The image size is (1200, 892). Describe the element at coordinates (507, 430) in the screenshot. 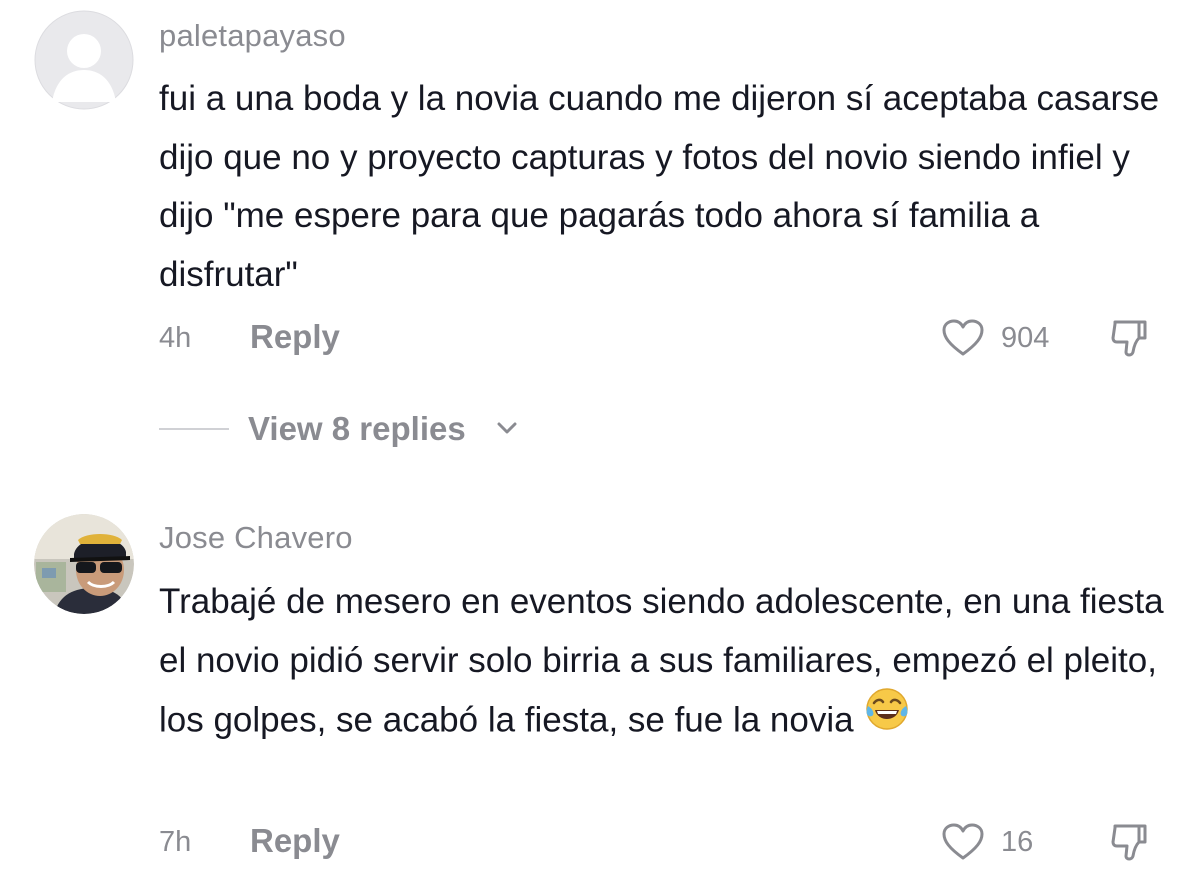

I see `chevron-down-icon` at that location.